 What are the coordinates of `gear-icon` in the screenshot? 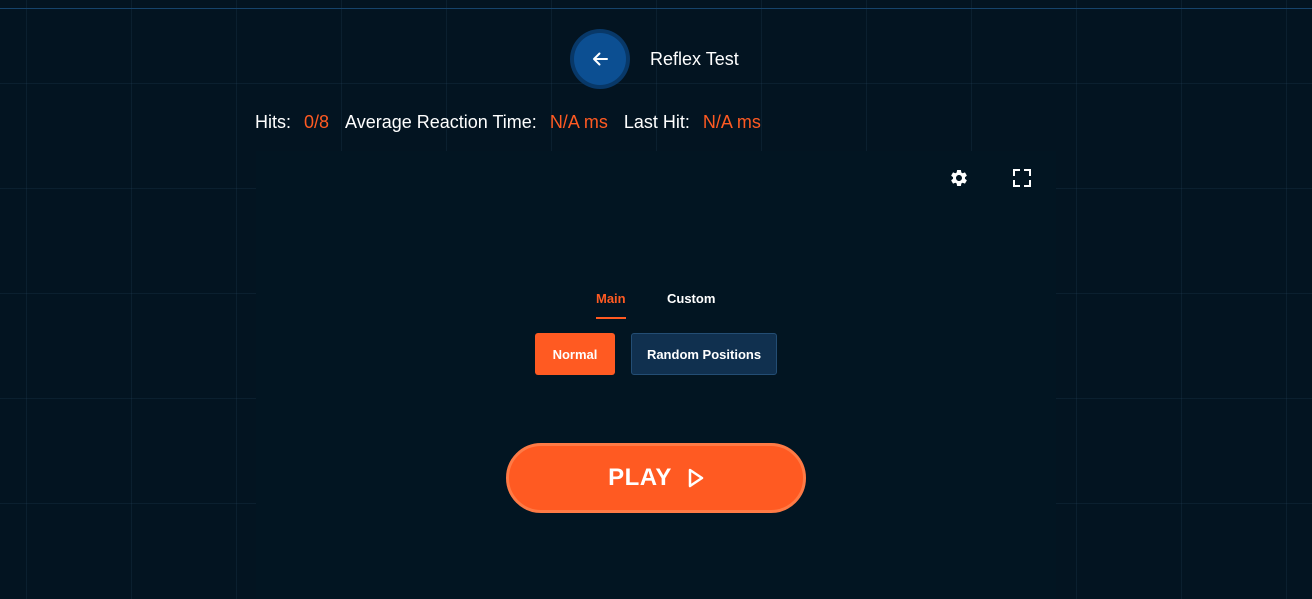 It's located at (959, 180).